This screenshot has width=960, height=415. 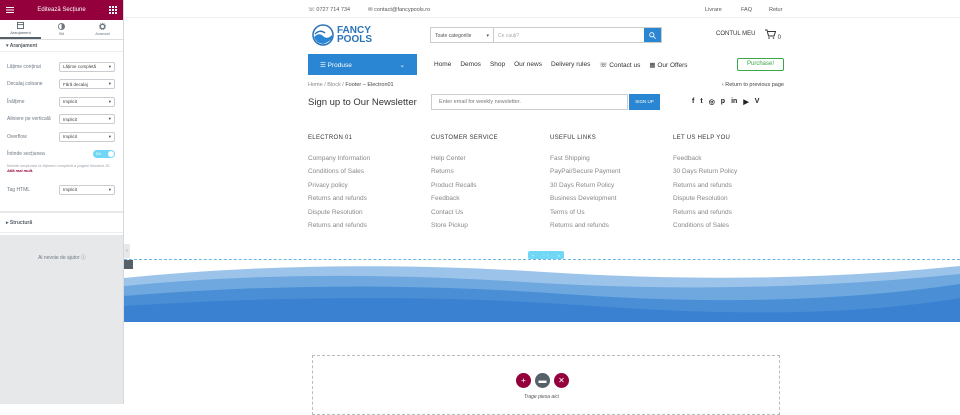 What do you see at coordinates (569, 35) in the screenshot?
I see `search-input: Ce cauți?` at bounding box center [569, 35].